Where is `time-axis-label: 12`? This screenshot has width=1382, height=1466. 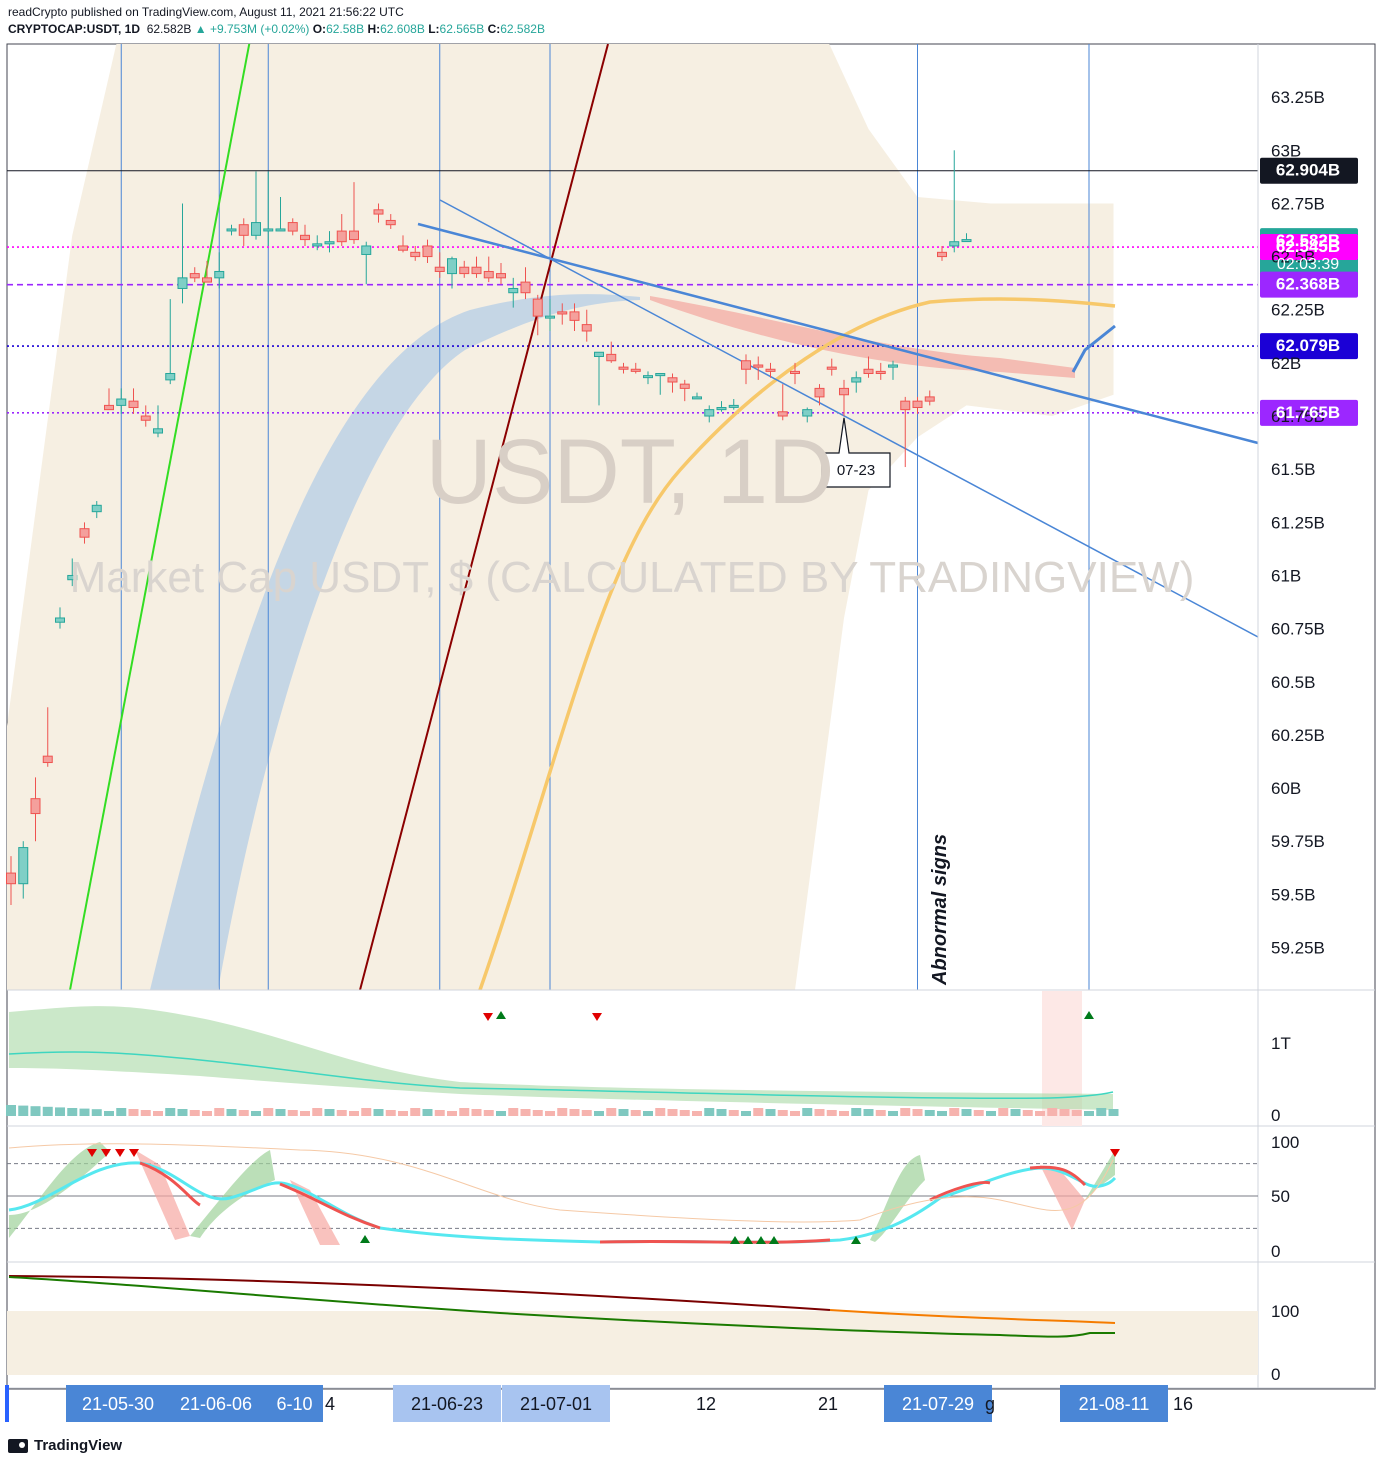 time-axis-label: 12 is located at coordinates (706, 1404).